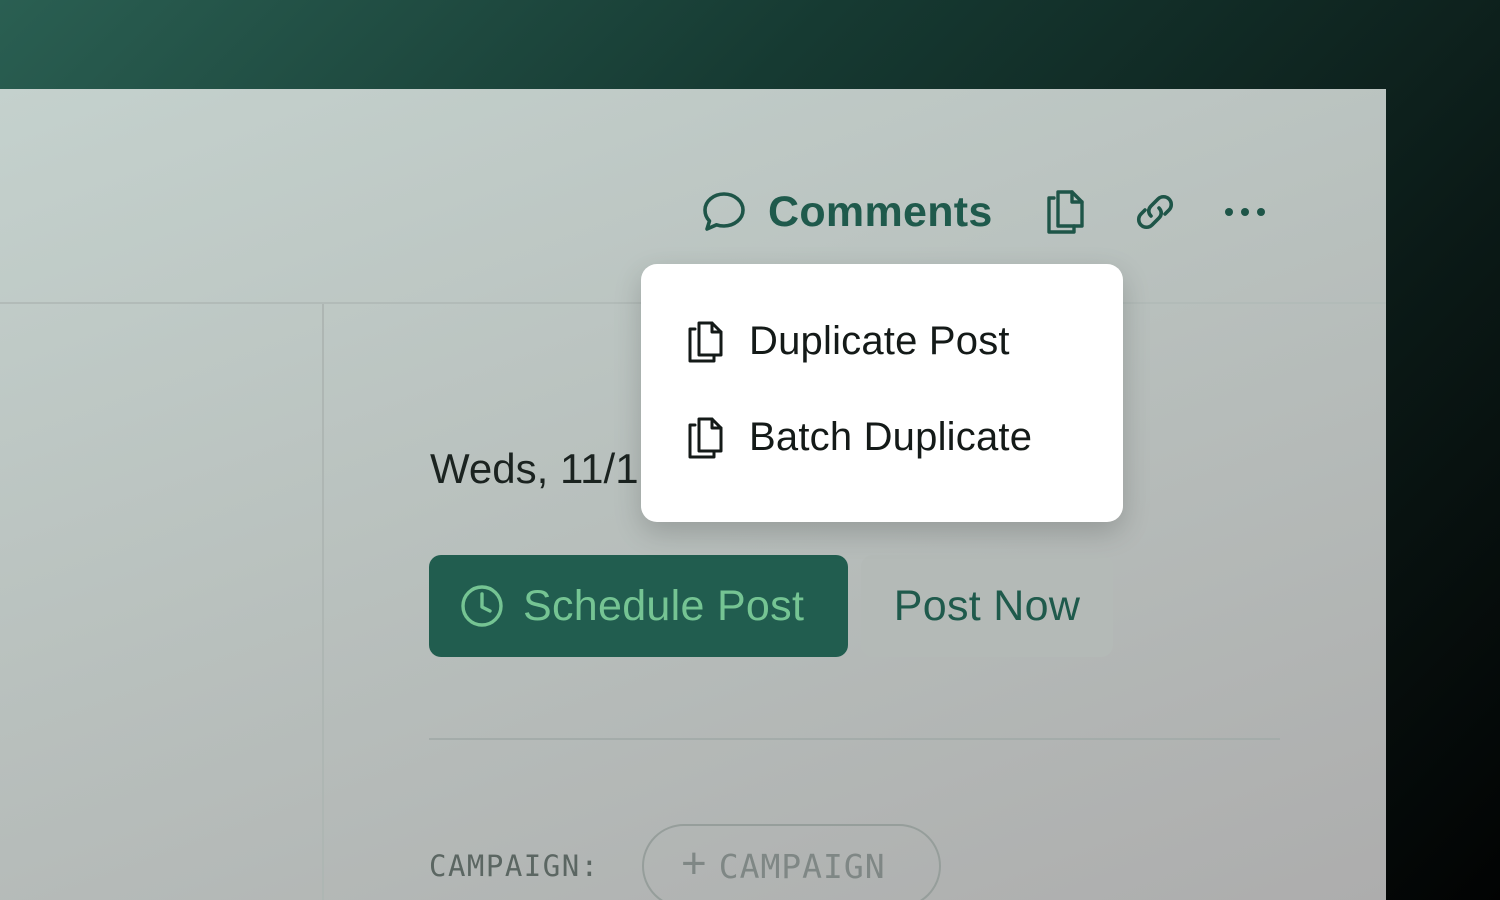 This screenshot has height=900, width=1500. What do you see at coordinates (482, 606) in the screenshot?
I see `clock-icon` at bounding box center [482, 606].